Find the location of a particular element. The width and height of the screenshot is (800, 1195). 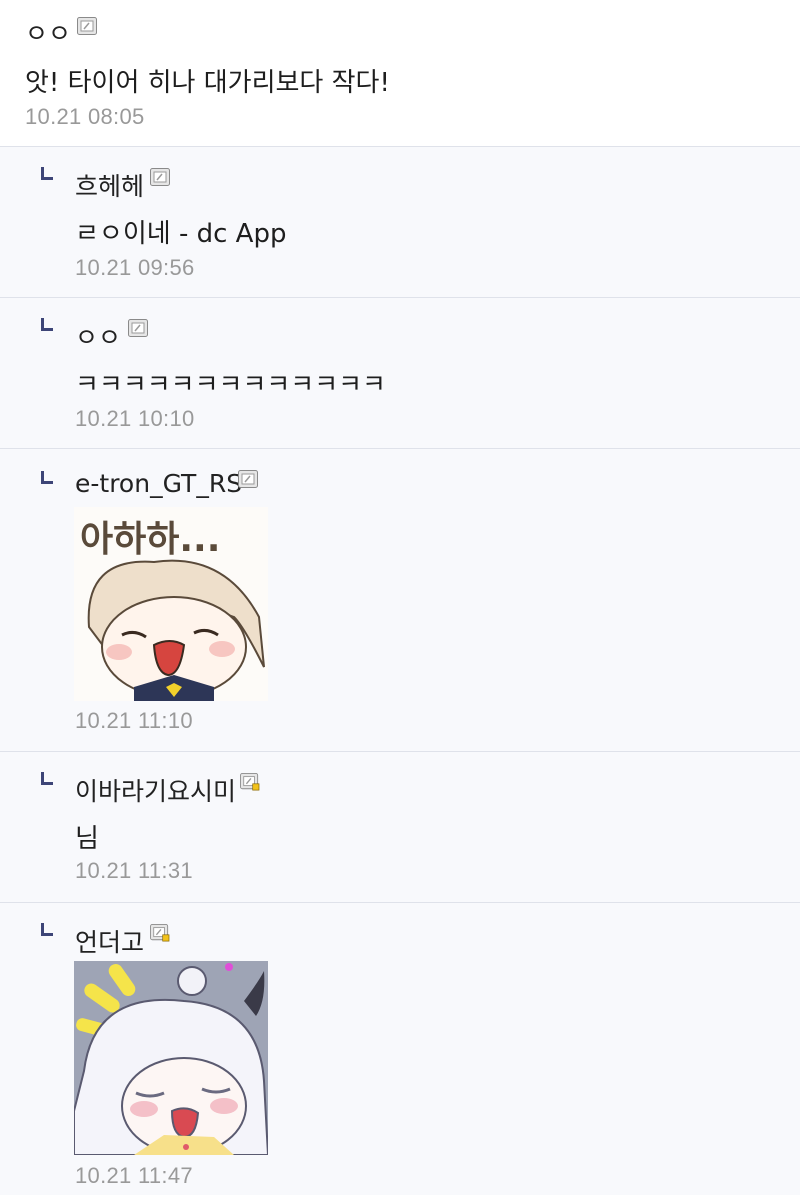

reply-nickname: 언더고 is located at coordinates (109, 941).